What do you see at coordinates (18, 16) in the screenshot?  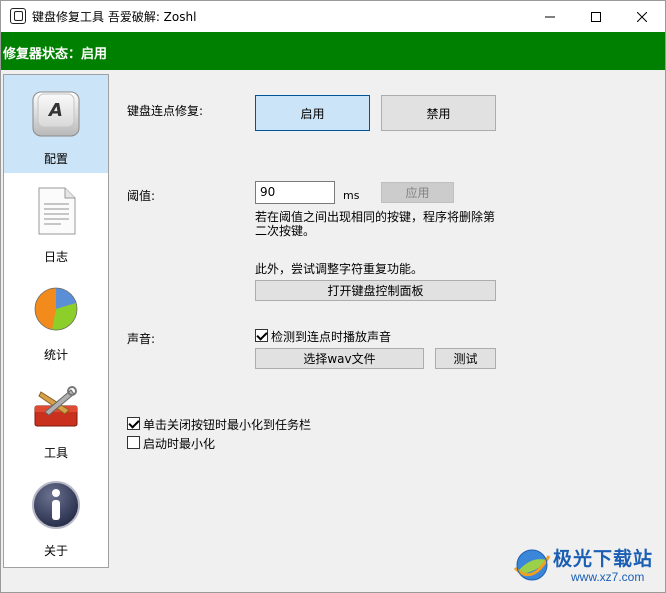 I see `app-icon` at bounding box center [18, 16].